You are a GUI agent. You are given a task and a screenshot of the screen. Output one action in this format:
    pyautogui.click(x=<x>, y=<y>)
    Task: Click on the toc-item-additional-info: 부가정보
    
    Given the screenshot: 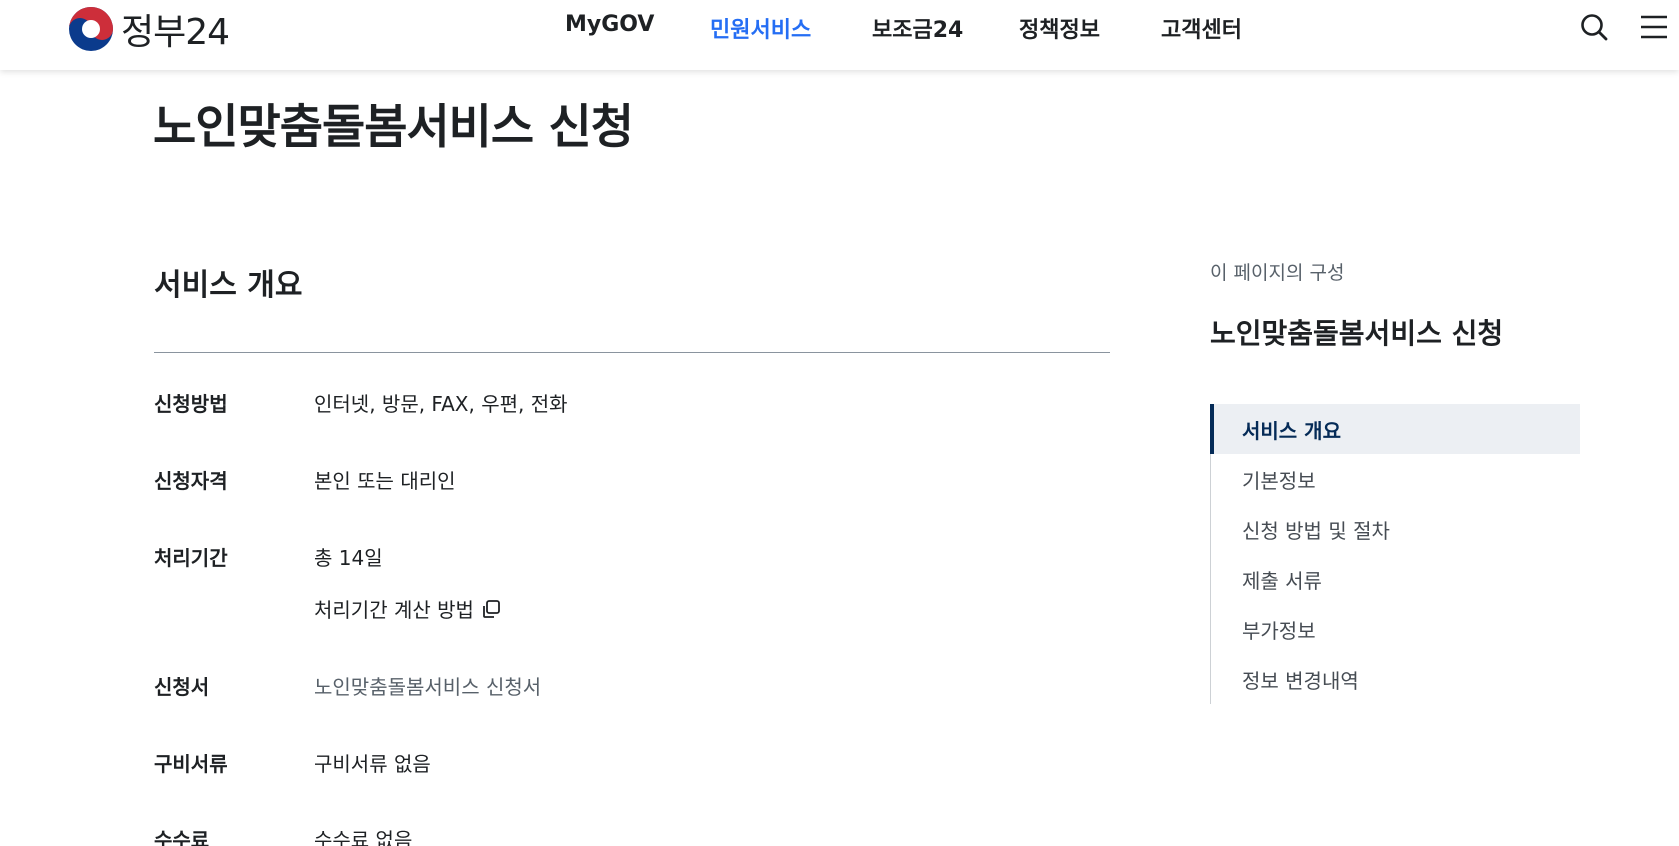 What is the action you would take?
    pyautogui.click(x=1396, y=629)
    